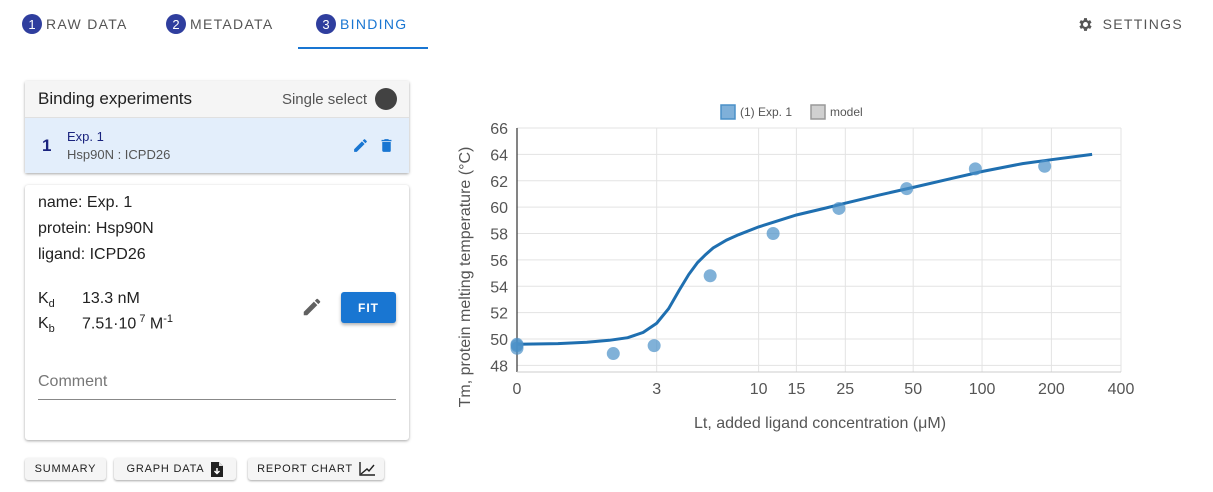 The width and height of the screenshot is (1213, 492). Describe the element at coordinates (606, 25) in the screenshot. I see `top-tab-bar: 1 RAW DATA 2 METADATA 3 BINDING SETTINGS` at that location.